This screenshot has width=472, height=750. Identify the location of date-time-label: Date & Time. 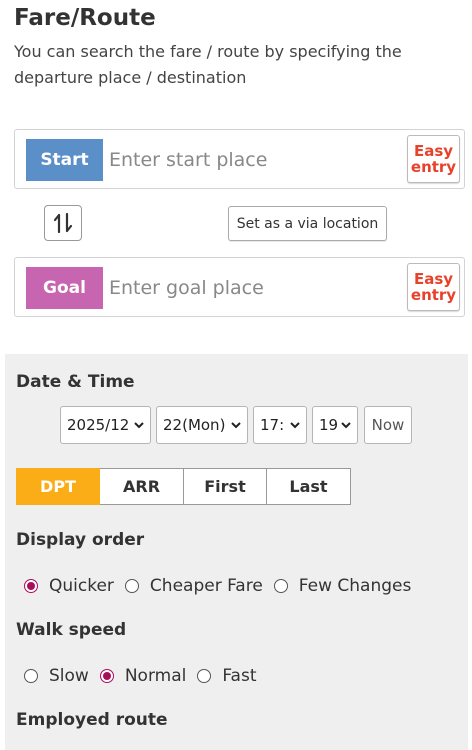
(75, 382).